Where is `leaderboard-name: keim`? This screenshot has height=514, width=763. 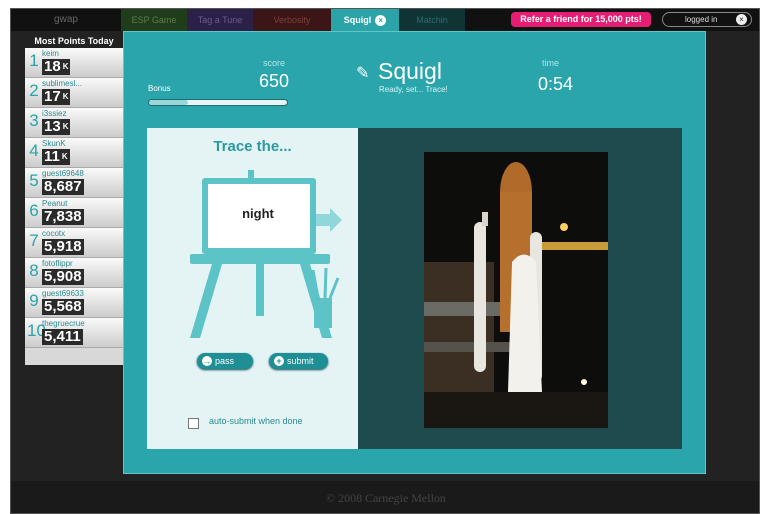 leaderboard-name: keim is located at coordinates (74, 53).